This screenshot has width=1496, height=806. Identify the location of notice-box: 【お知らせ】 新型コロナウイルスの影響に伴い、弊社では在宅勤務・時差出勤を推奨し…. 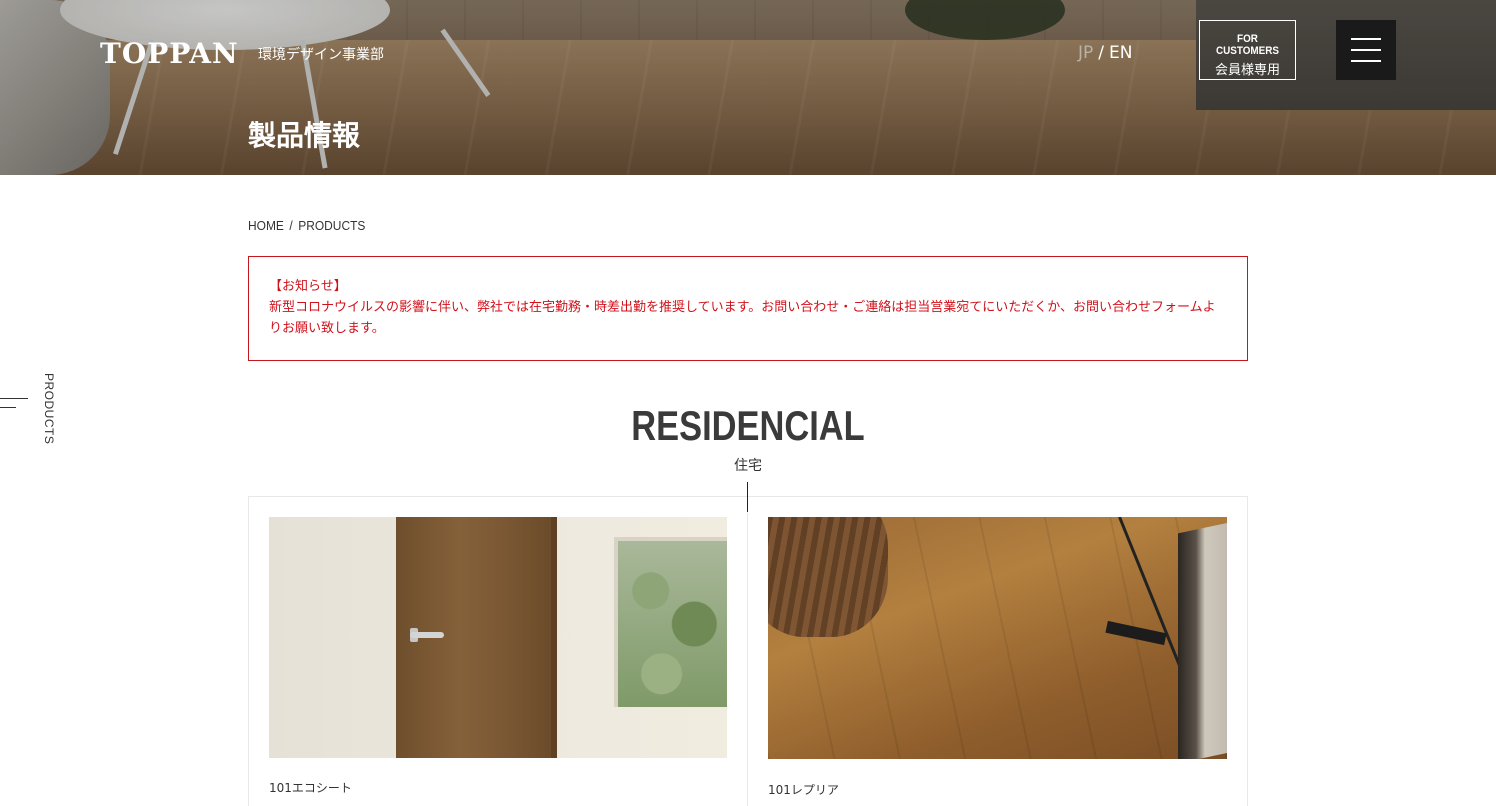
(748, 308).